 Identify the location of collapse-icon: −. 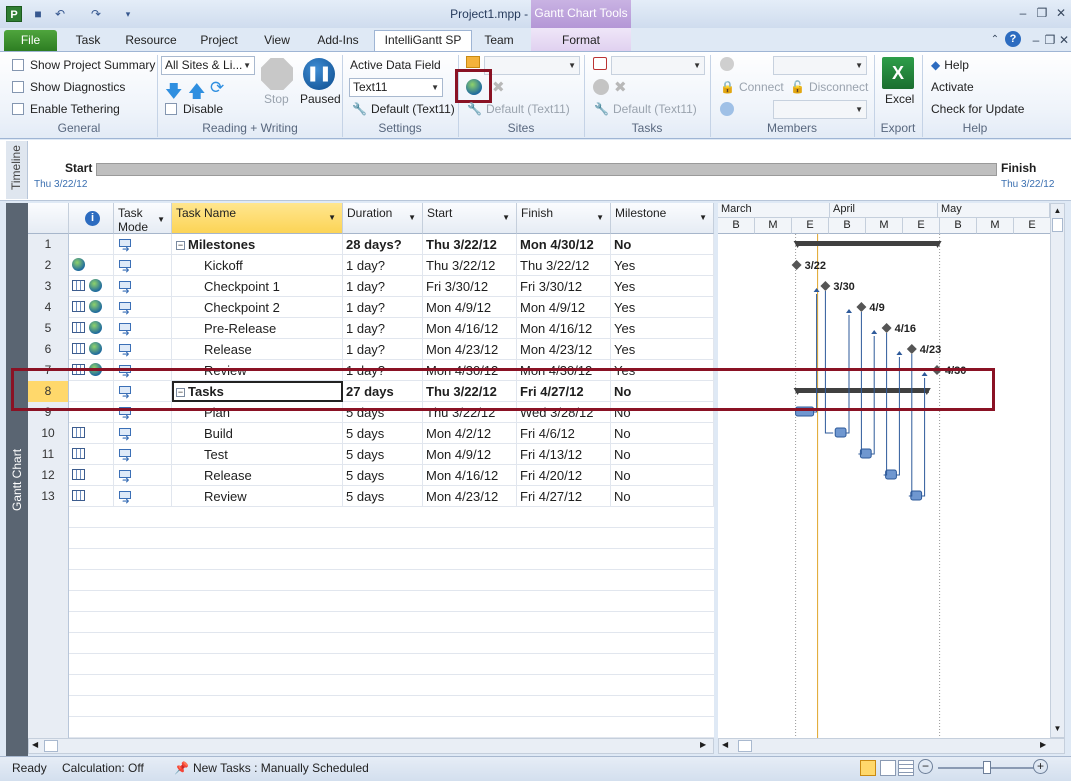
(180, 245).